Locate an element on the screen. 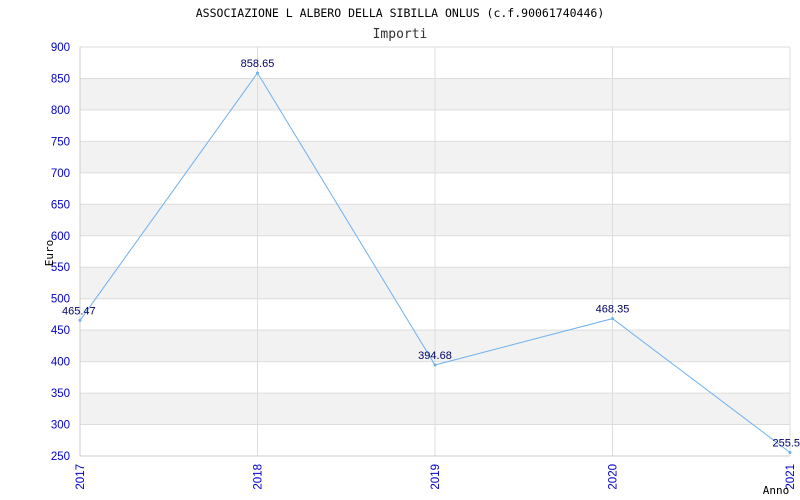 The width and height of the screenshot is (800, 500). data-label: 465.47 is located at coordinates (79, 311).